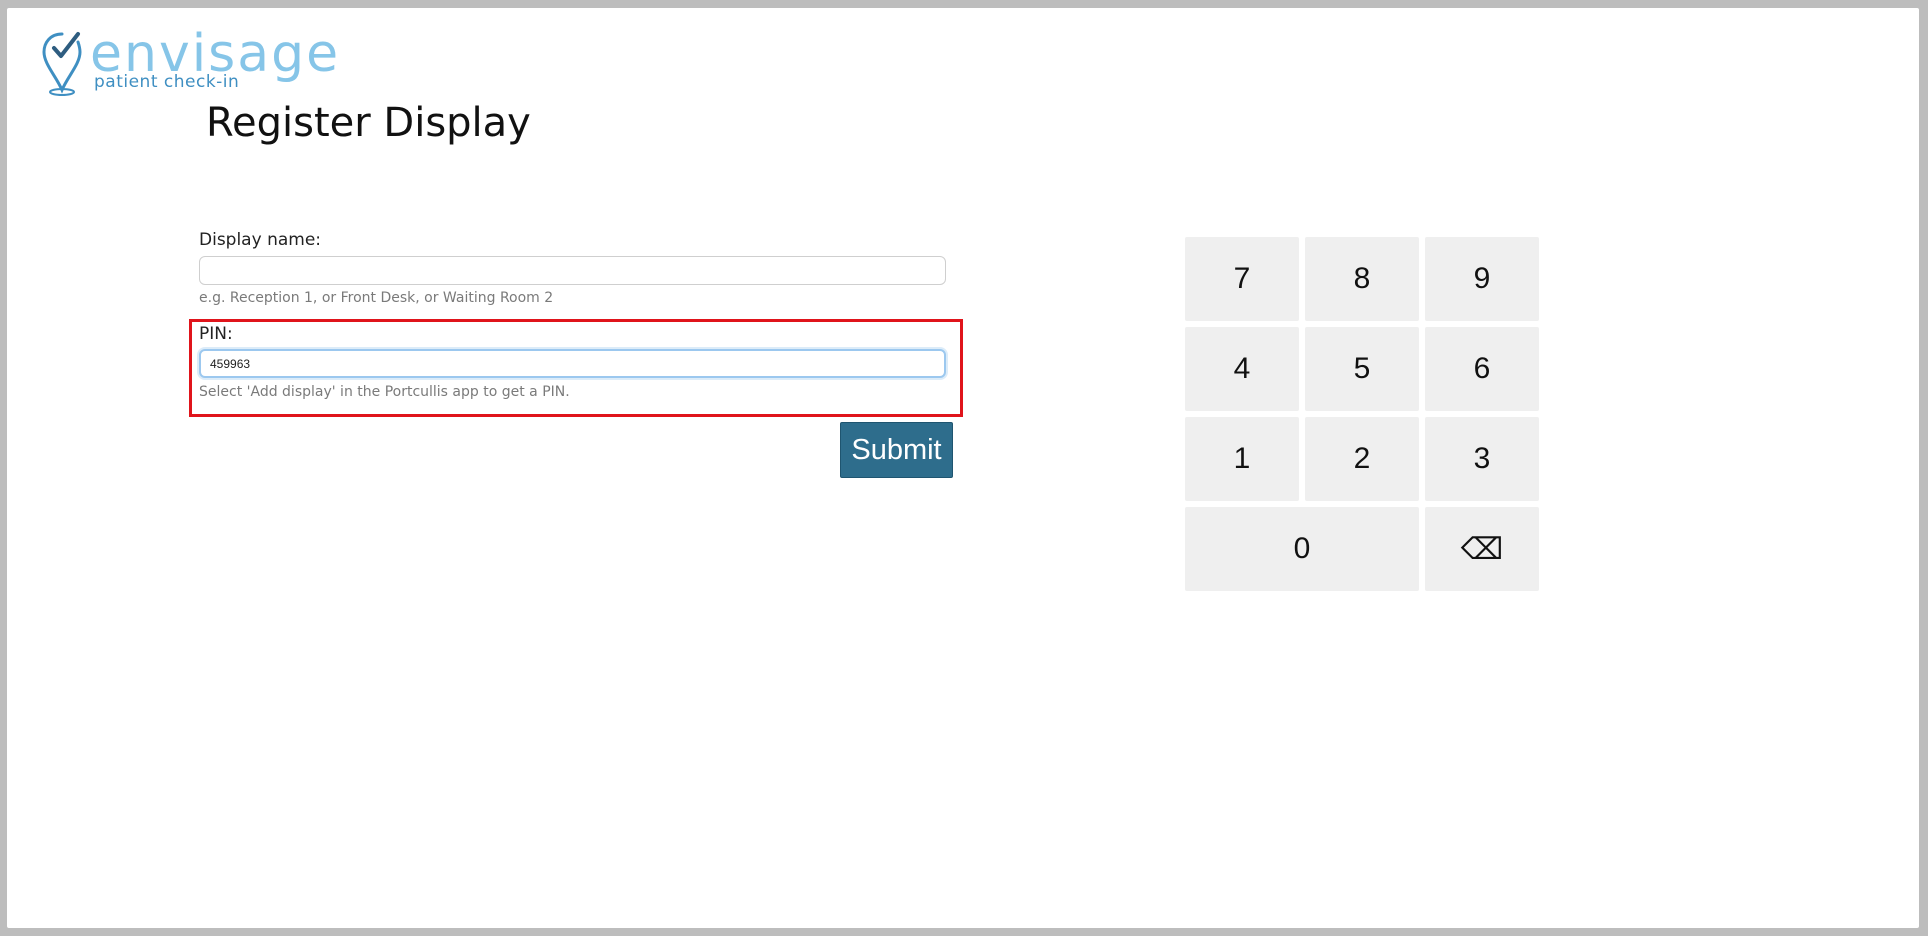 The width and height of the screenshot is (1928, 936). What do you see at coordinates (572, 363) in the screenshot?
I see `pin-input` at bounding box center [572, 363].